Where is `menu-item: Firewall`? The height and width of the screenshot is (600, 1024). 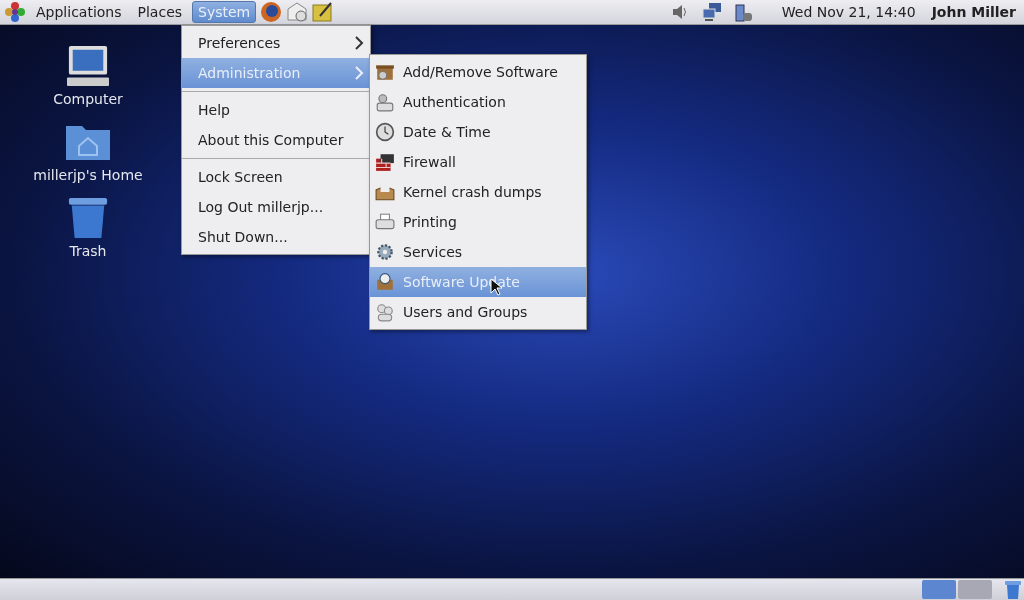
menu-item: Firewall is located at coordinates (478, 162).